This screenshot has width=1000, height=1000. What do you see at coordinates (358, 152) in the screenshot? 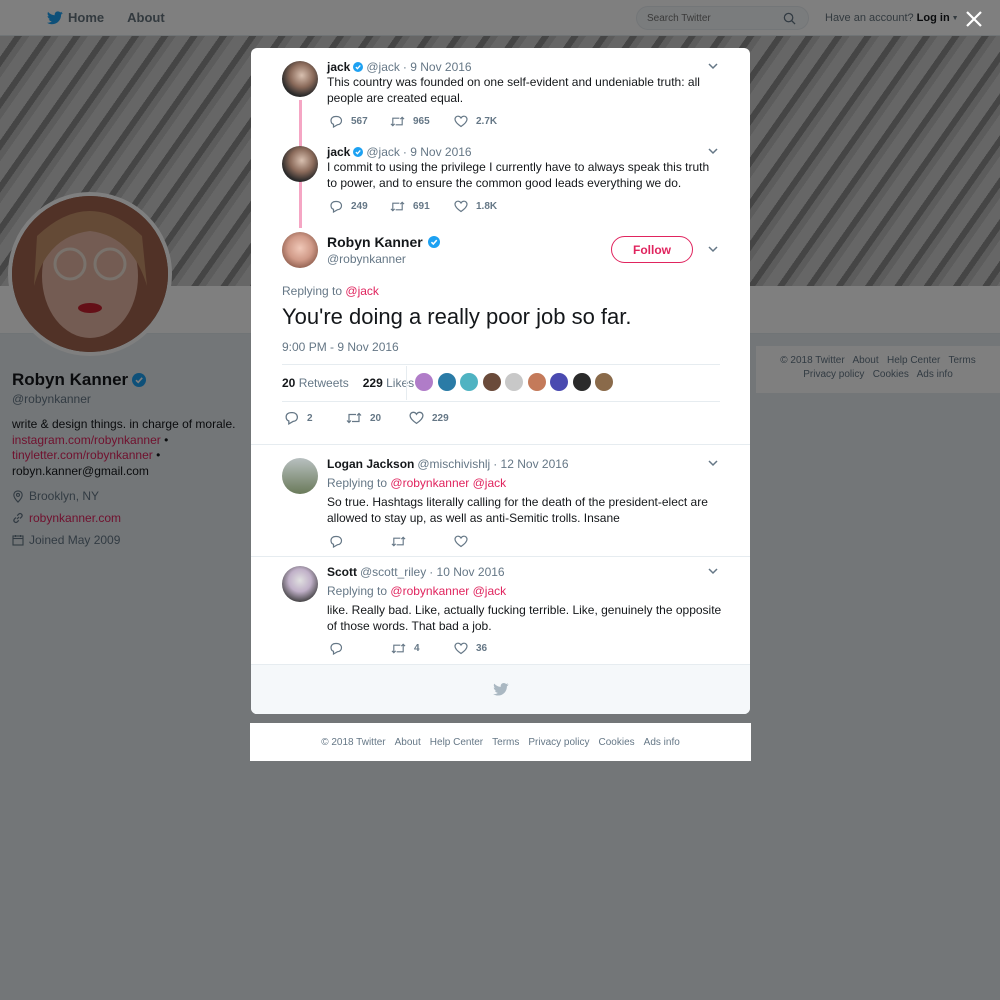
I see `verified-badge-icon` at bounding box center [358, 152].